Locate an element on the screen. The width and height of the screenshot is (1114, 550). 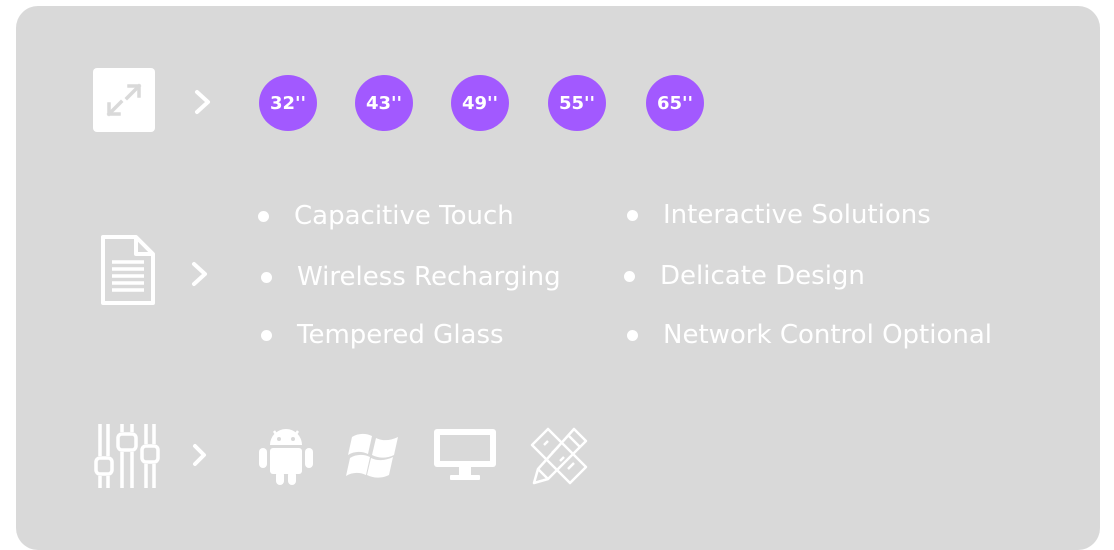
resize-arrows-icon is located at coordinates (124, 100).